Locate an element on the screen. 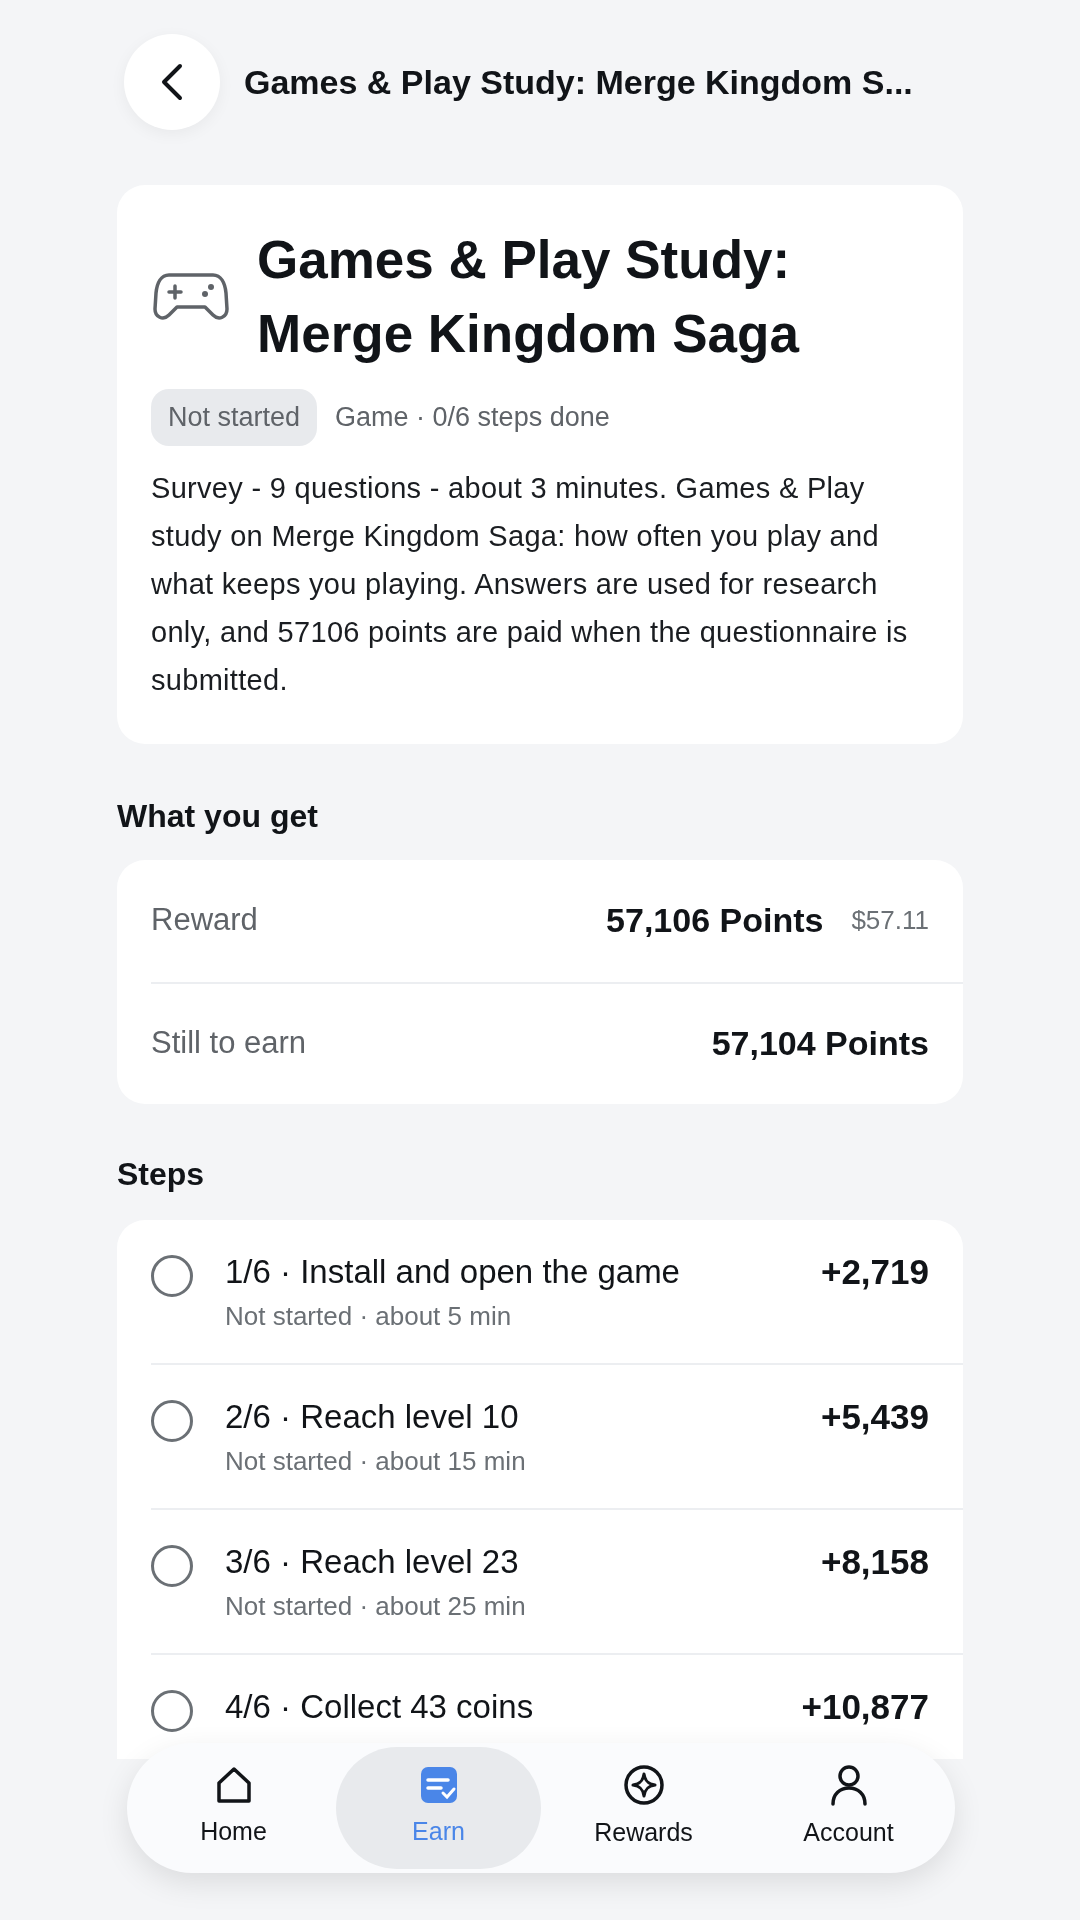  reward-value: 57,106 Points is located at coordinates (715, 920).